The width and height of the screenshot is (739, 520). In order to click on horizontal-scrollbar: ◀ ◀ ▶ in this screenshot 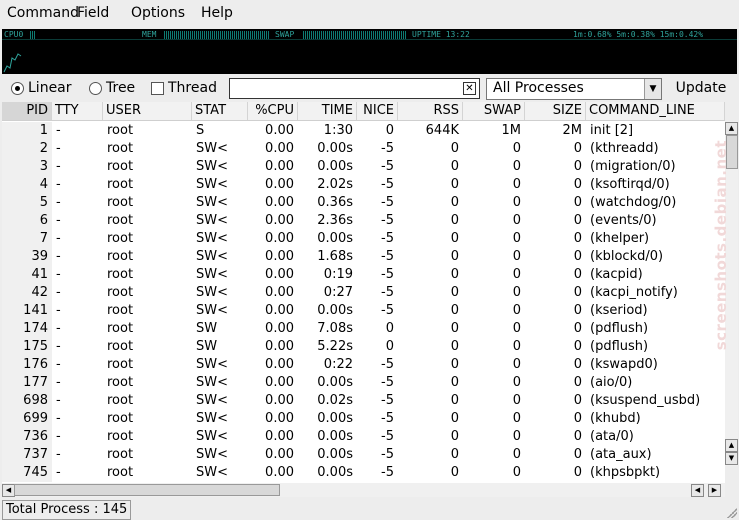, I will do `click(363, 490)`.